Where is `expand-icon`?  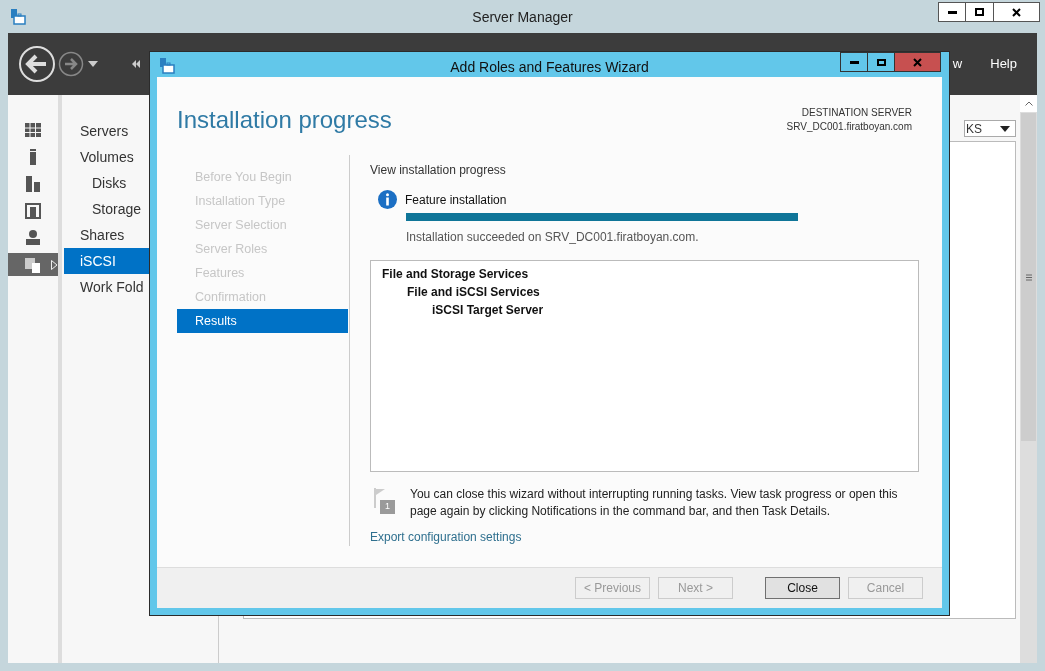
expand-icon is located at coordinates (54, 264).